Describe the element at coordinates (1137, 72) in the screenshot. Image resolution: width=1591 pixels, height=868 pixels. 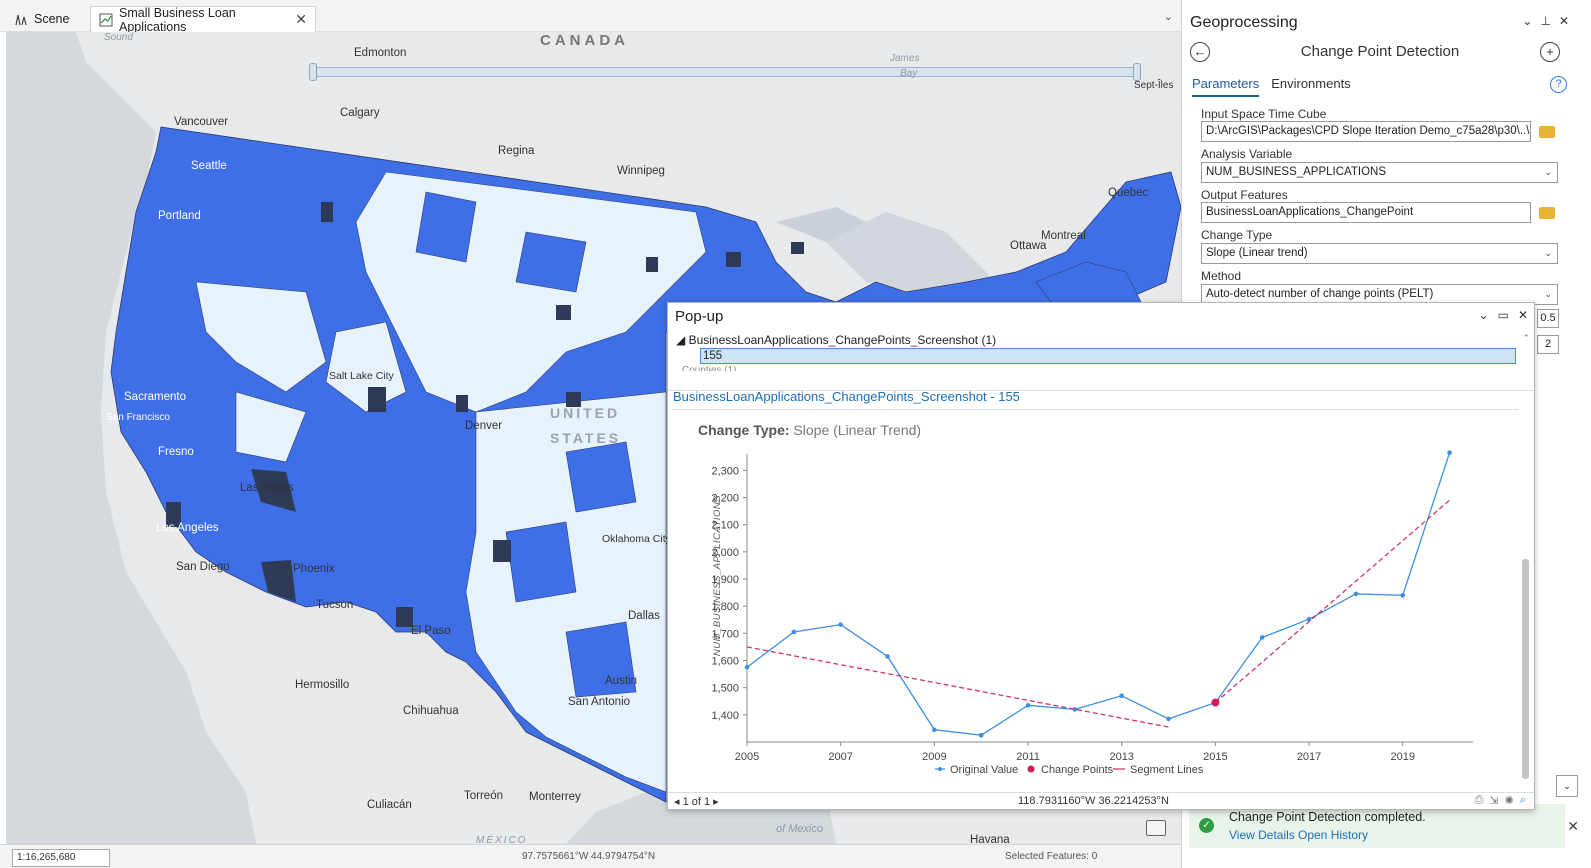
I see `time-slider-end-handle` at that location.